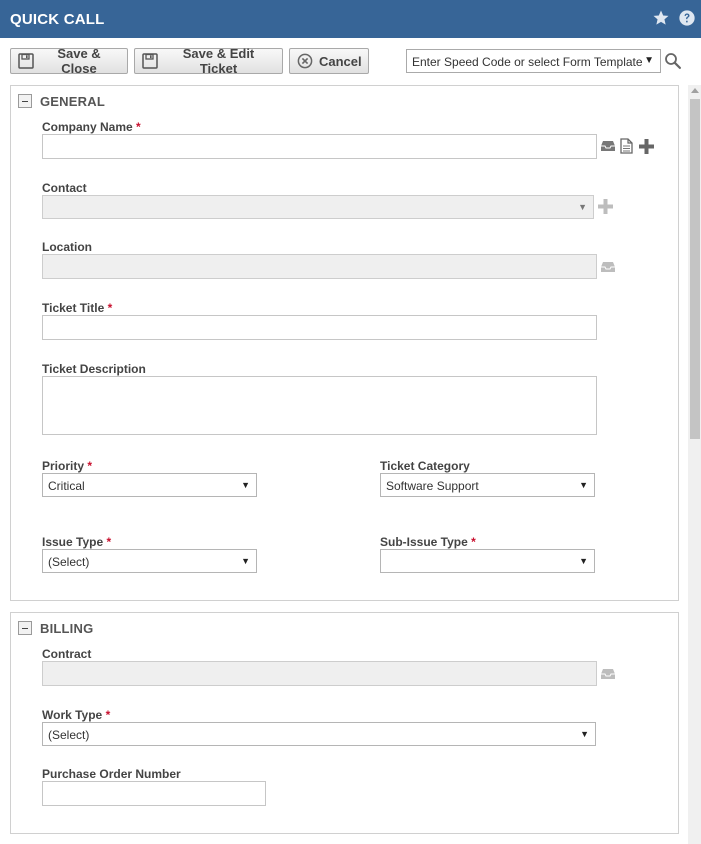 The height and width of the screenshot is (844, 701). I want to click on cancel-label: Cancel, so click(340, 61).